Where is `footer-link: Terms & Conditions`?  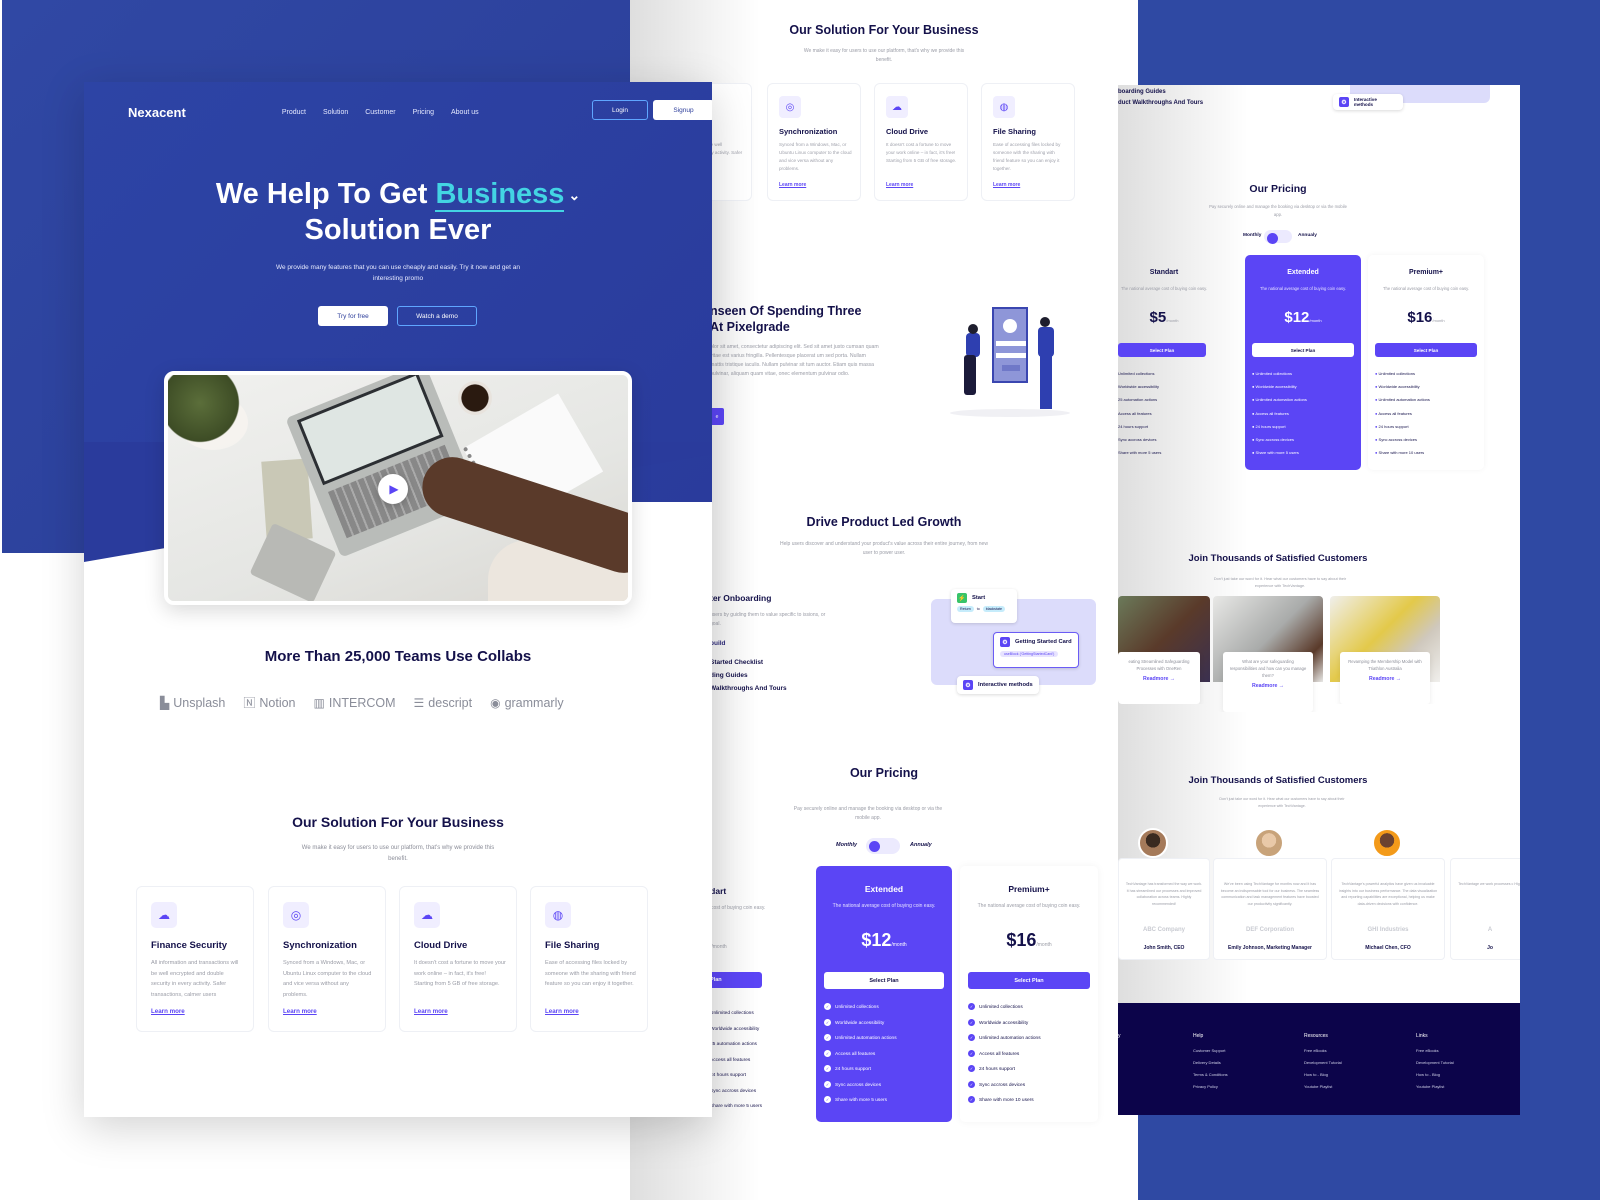 footer-link: Terms & Conditions is located at coordinates (1210, 1074).